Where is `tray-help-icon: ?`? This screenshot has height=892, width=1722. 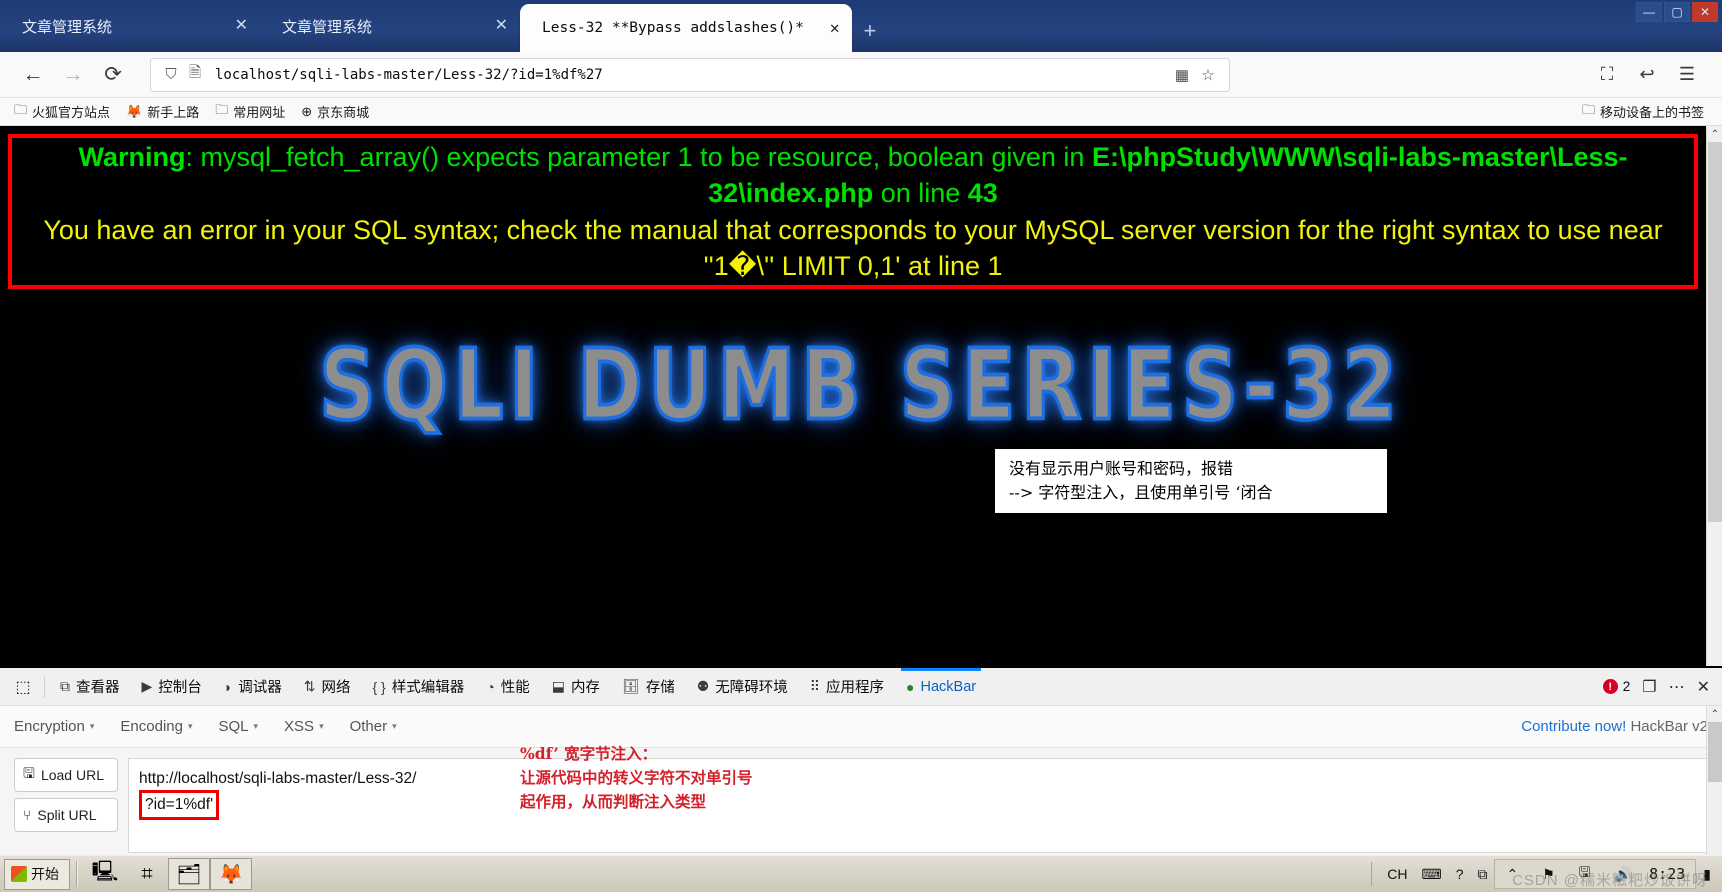
tray-help-icon: ? is located at coordinates (1460, 874).